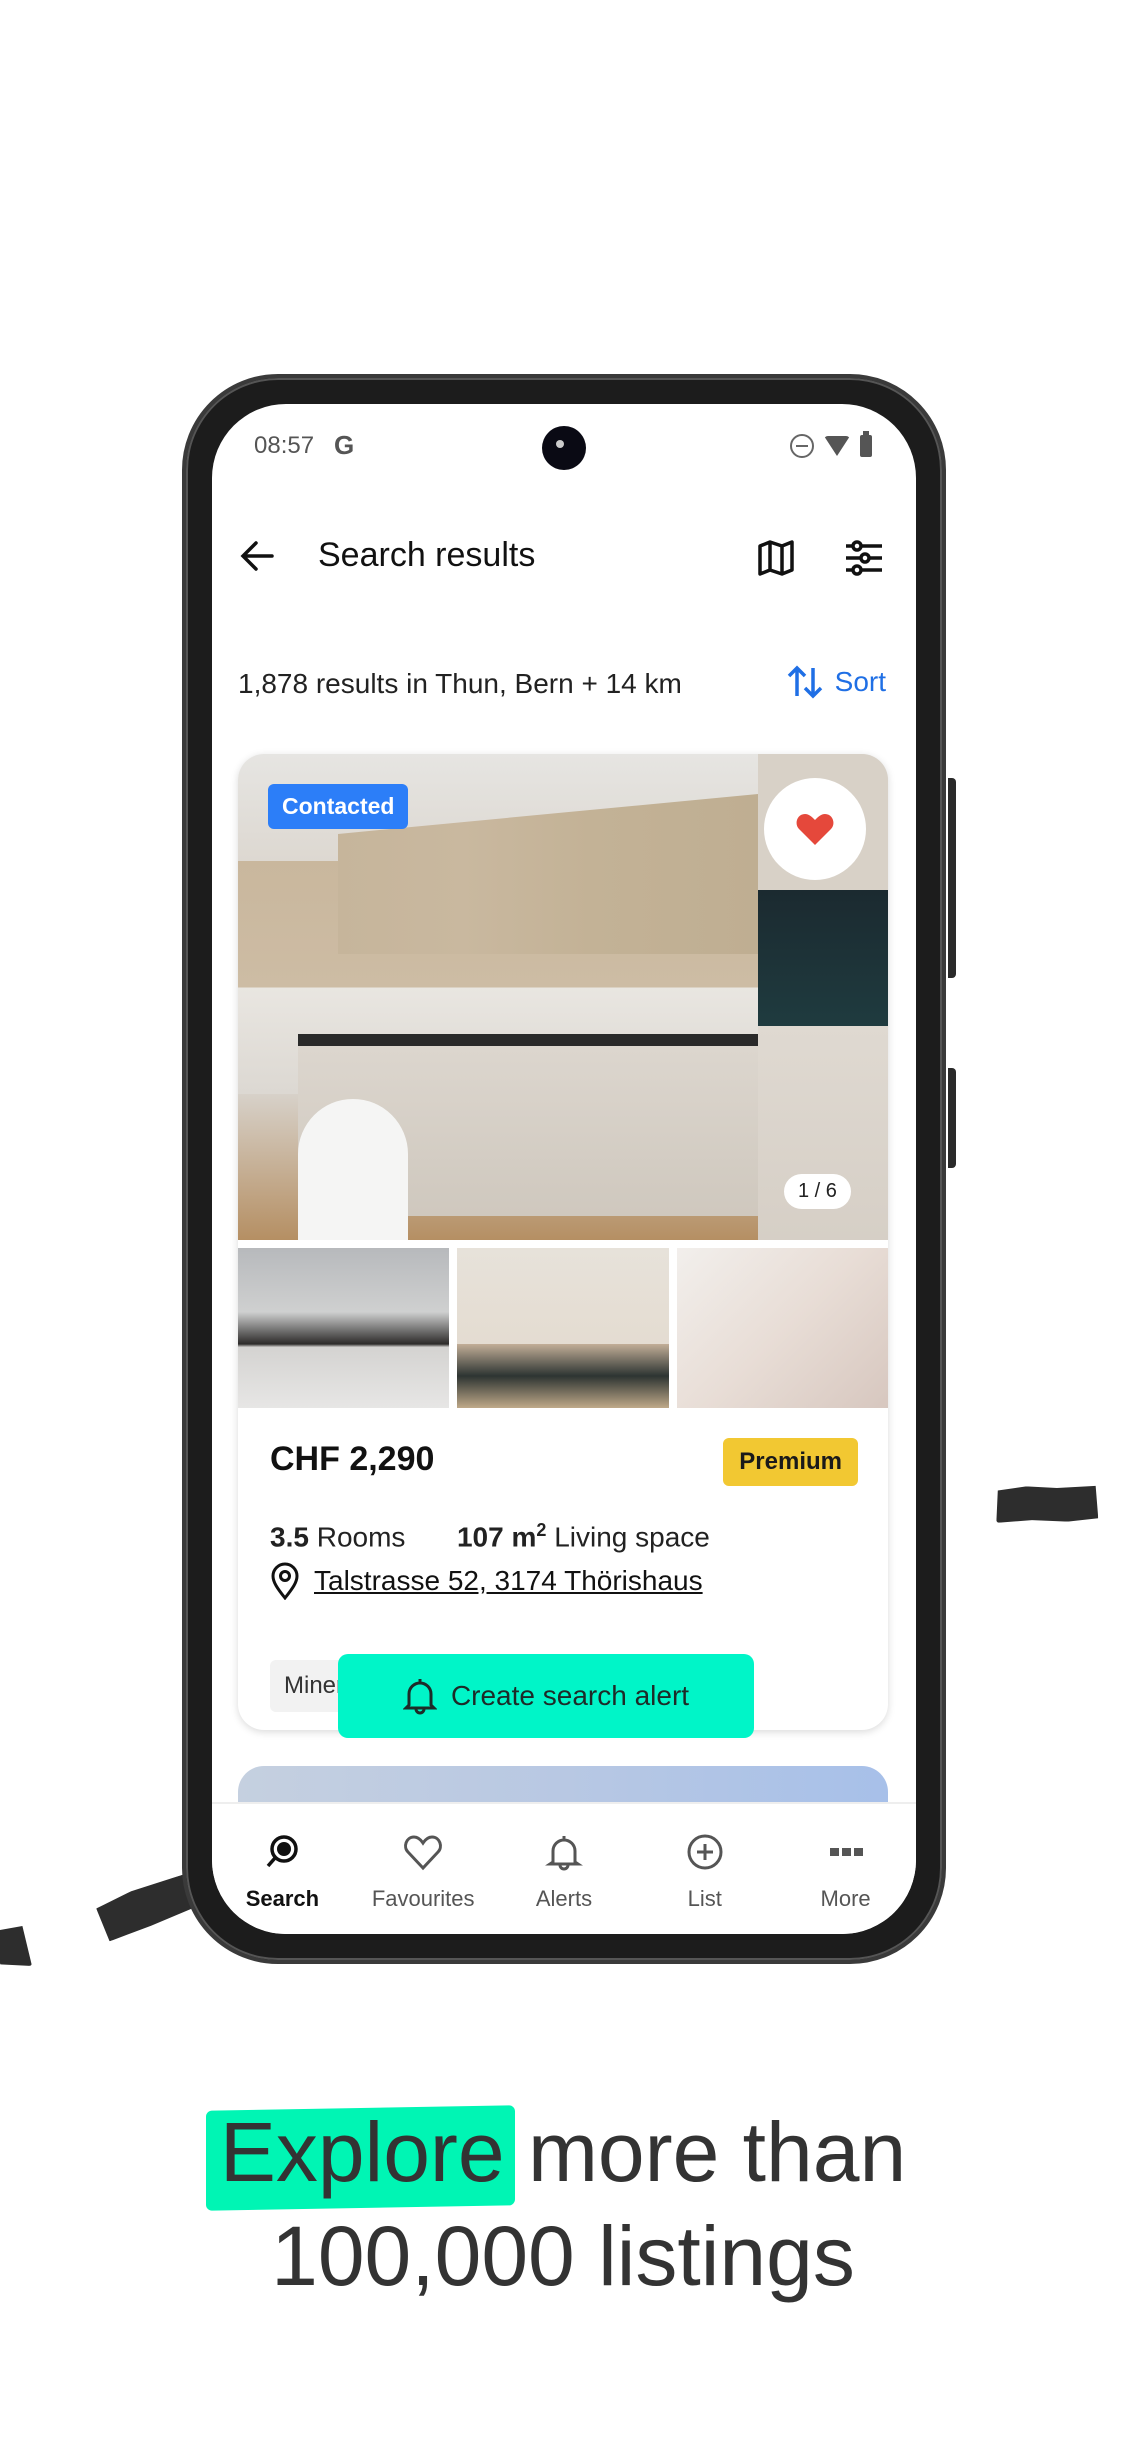  What do you see at coordinates (705, 1852) in the screenshot?
I see `plus-circle-icon` at bounding box center [705, 1852].